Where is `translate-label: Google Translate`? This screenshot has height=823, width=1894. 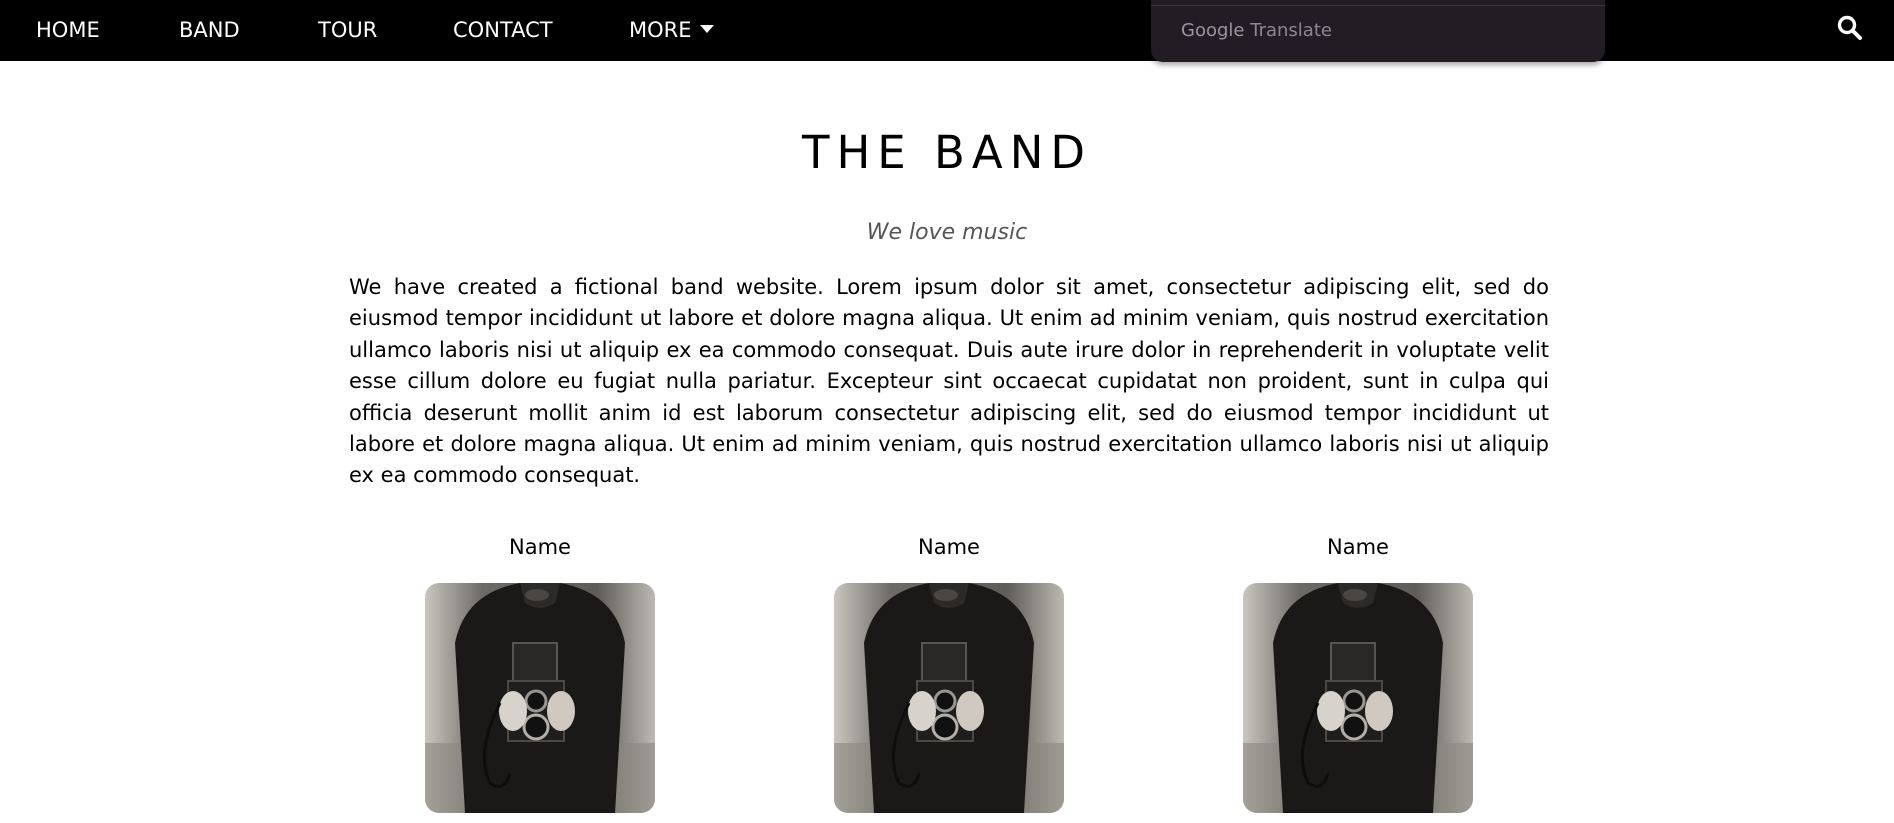 translate-label: Google Translate is located at coordinates (1256, 30).